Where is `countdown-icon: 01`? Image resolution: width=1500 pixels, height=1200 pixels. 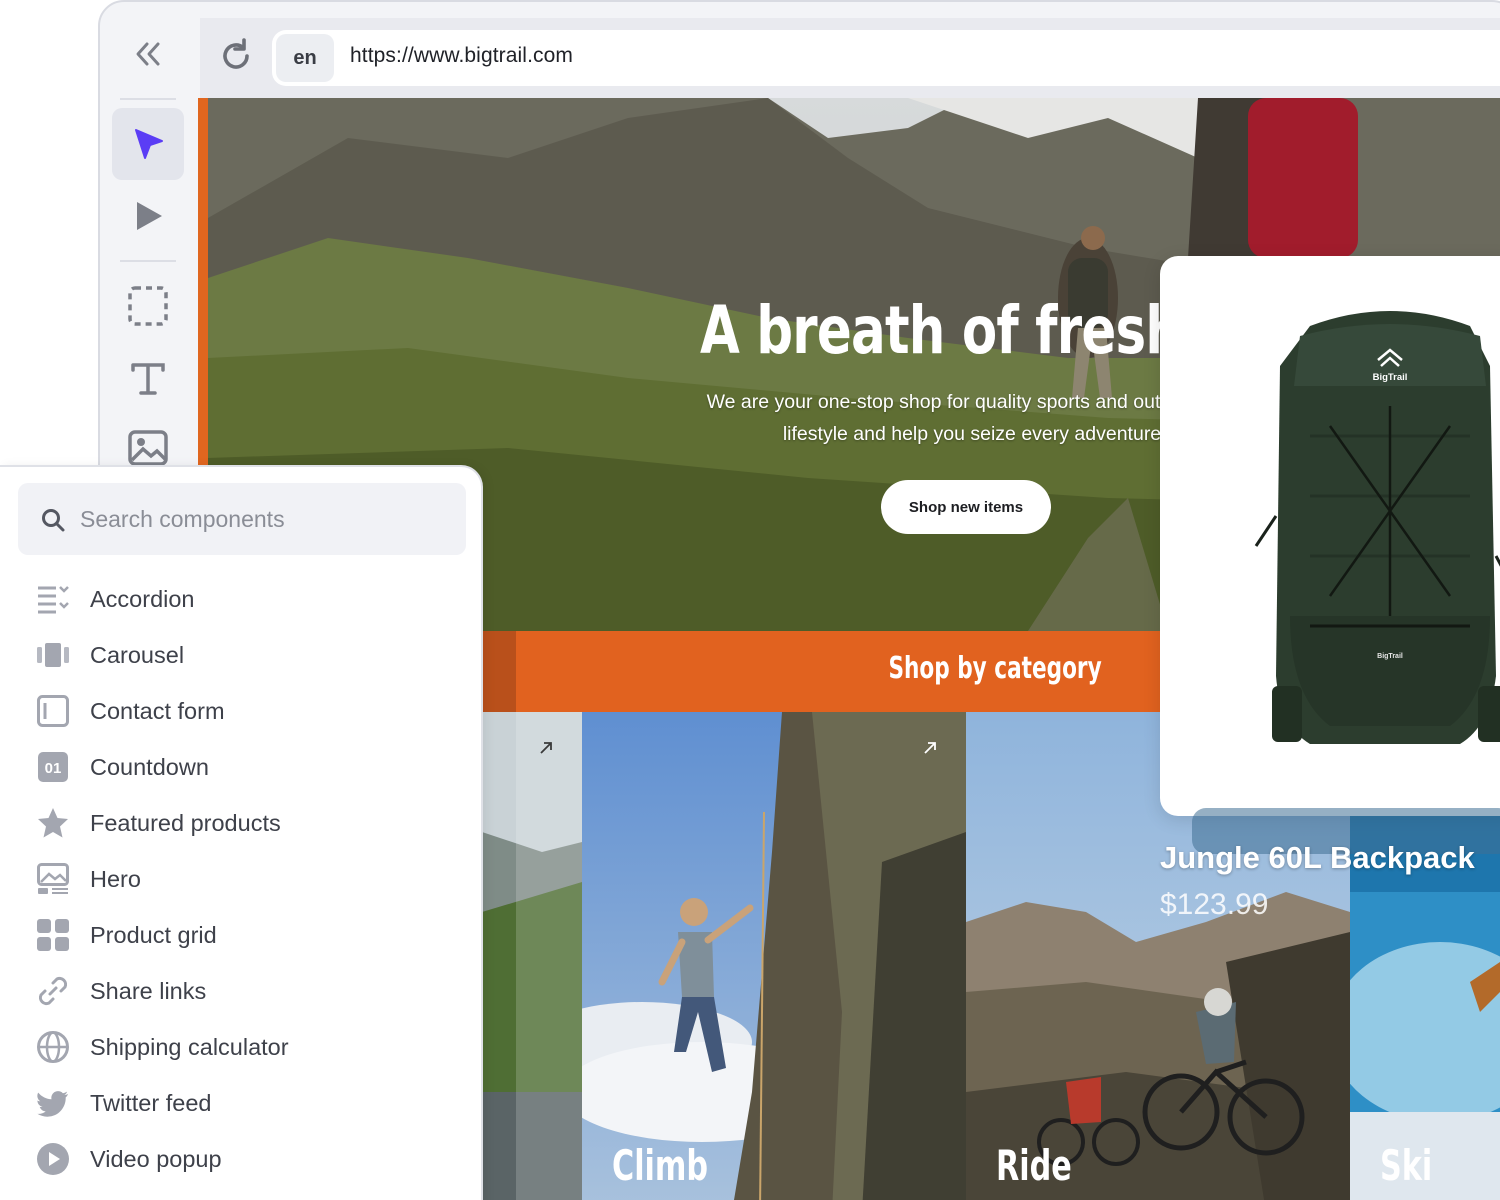 countdown-icon: 01 is located at coordinates (53, 767).